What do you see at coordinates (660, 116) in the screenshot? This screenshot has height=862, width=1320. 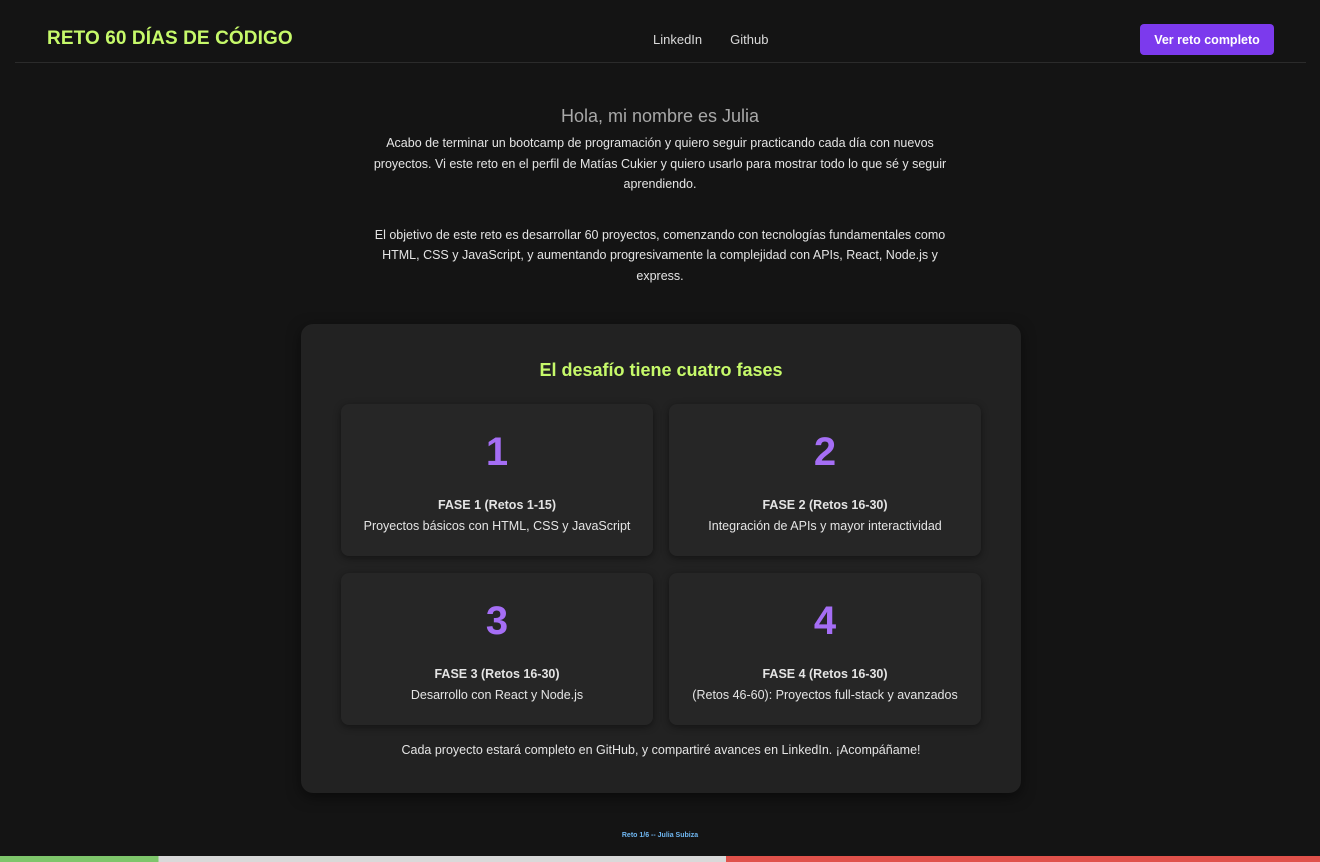 I see `greeting-heading: Hola, mi nombre es Julia` at bounding box center [660, 116].